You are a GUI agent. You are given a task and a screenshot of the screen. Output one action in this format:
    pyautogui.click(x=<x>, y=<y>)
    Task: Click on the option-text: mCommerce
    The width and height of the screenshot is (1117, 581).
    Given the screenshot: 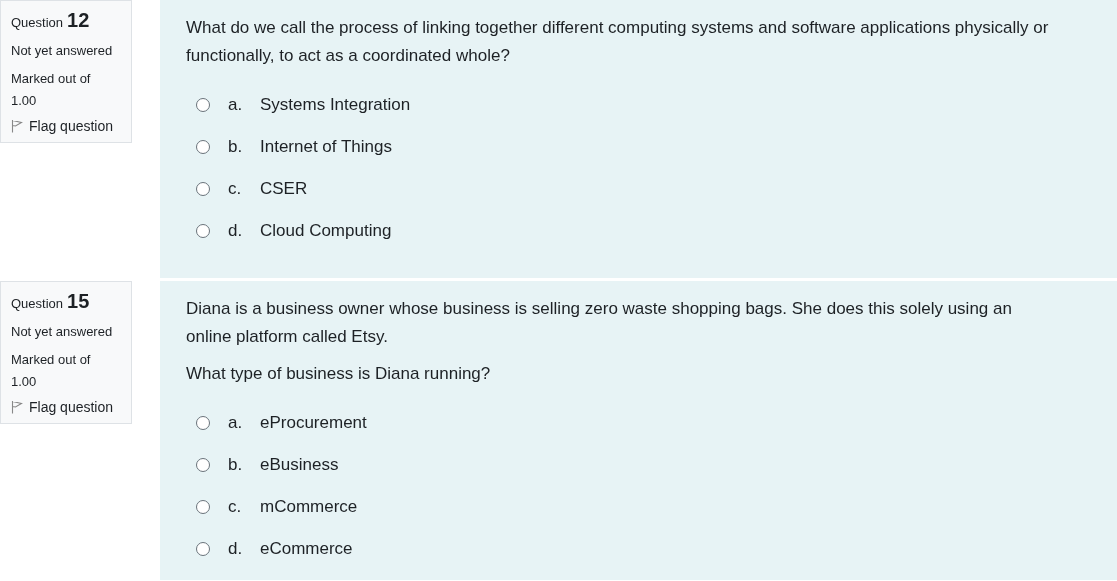 What is the action you would take?
    pyautogui.click(x=309, y=507)
    